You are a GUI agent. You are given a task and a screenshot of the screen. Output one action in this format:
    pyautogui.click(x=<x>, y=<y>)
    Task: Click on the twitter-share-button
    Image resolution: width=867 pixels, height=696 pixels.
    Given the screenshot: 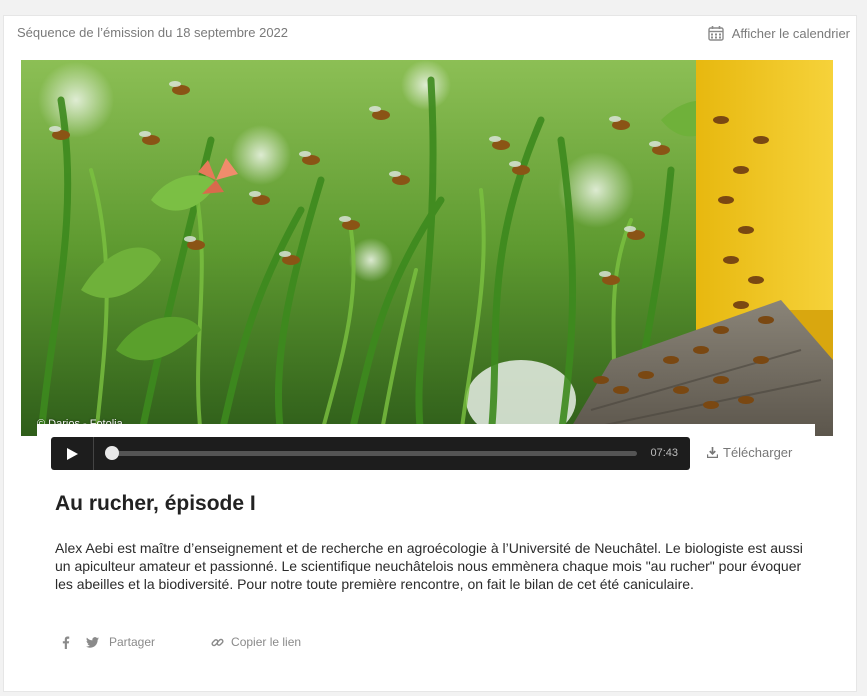 What is the action you would take?
    pyautogui.click(x=92, y=642)
    